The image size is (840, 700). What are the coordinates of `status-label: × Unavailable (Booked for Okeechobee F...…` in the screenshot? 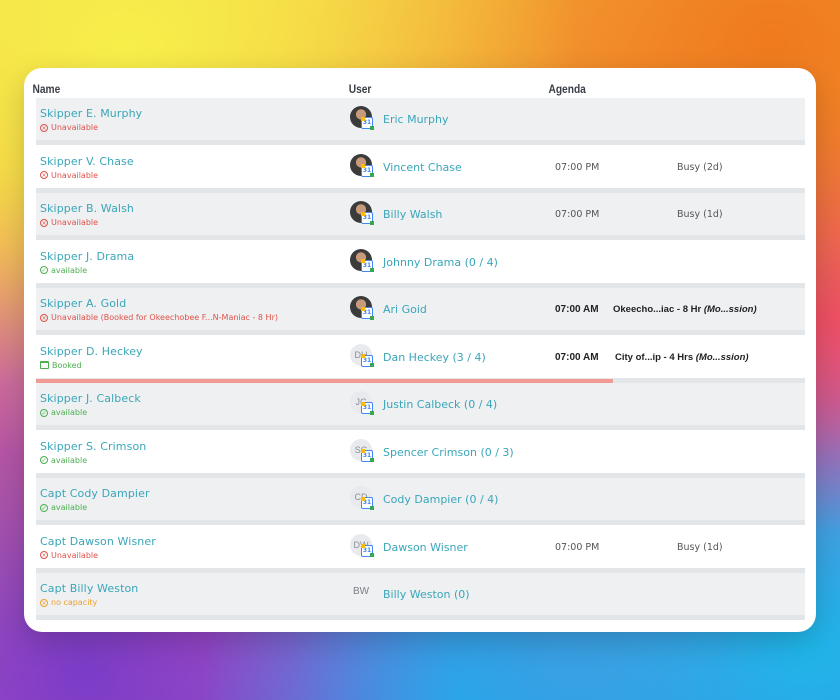 It's located at (159, 317).